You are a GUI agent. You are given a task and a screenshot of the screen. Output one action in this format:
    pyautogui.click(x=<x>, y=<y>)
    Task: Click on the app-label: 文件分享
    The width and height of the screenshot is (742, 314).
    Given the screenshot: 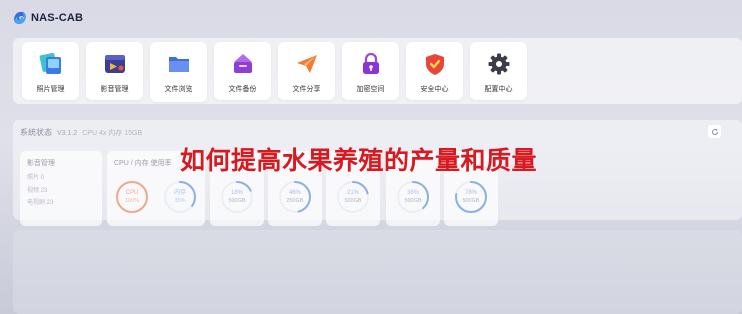 What is the action you would take?
    pyautogui.click(x=306, y=89)
    